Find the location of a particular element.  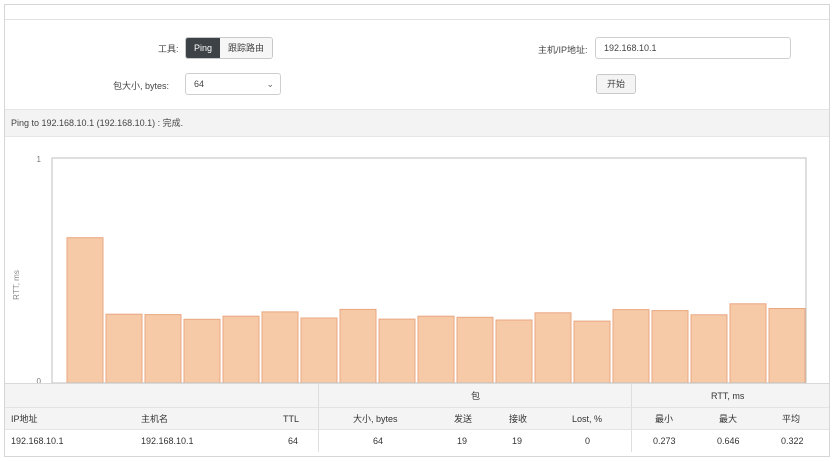

tool-label: 工具: is located at coordinates (168, 49).